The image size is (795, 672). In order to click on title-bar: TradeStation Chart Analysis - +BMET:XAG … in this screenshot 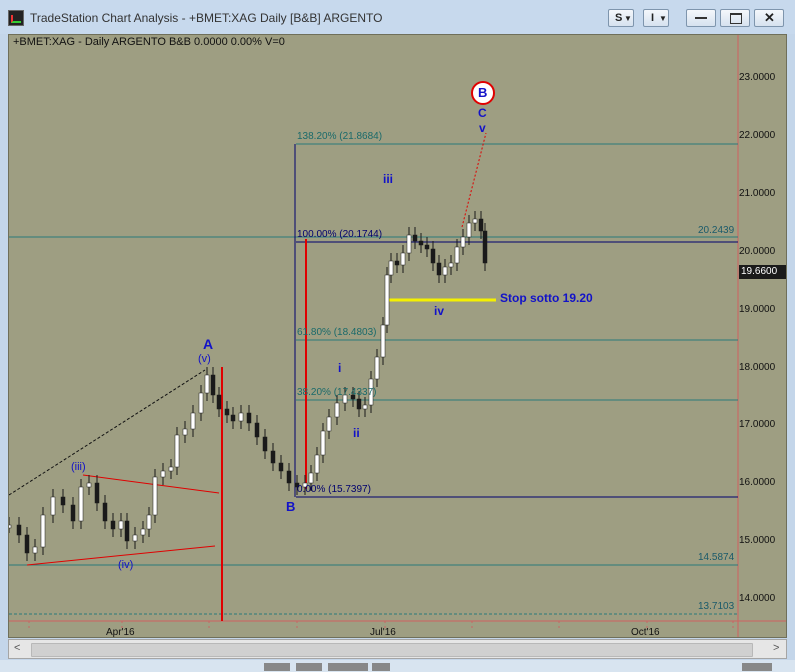, I will do `click(397, 17)`.